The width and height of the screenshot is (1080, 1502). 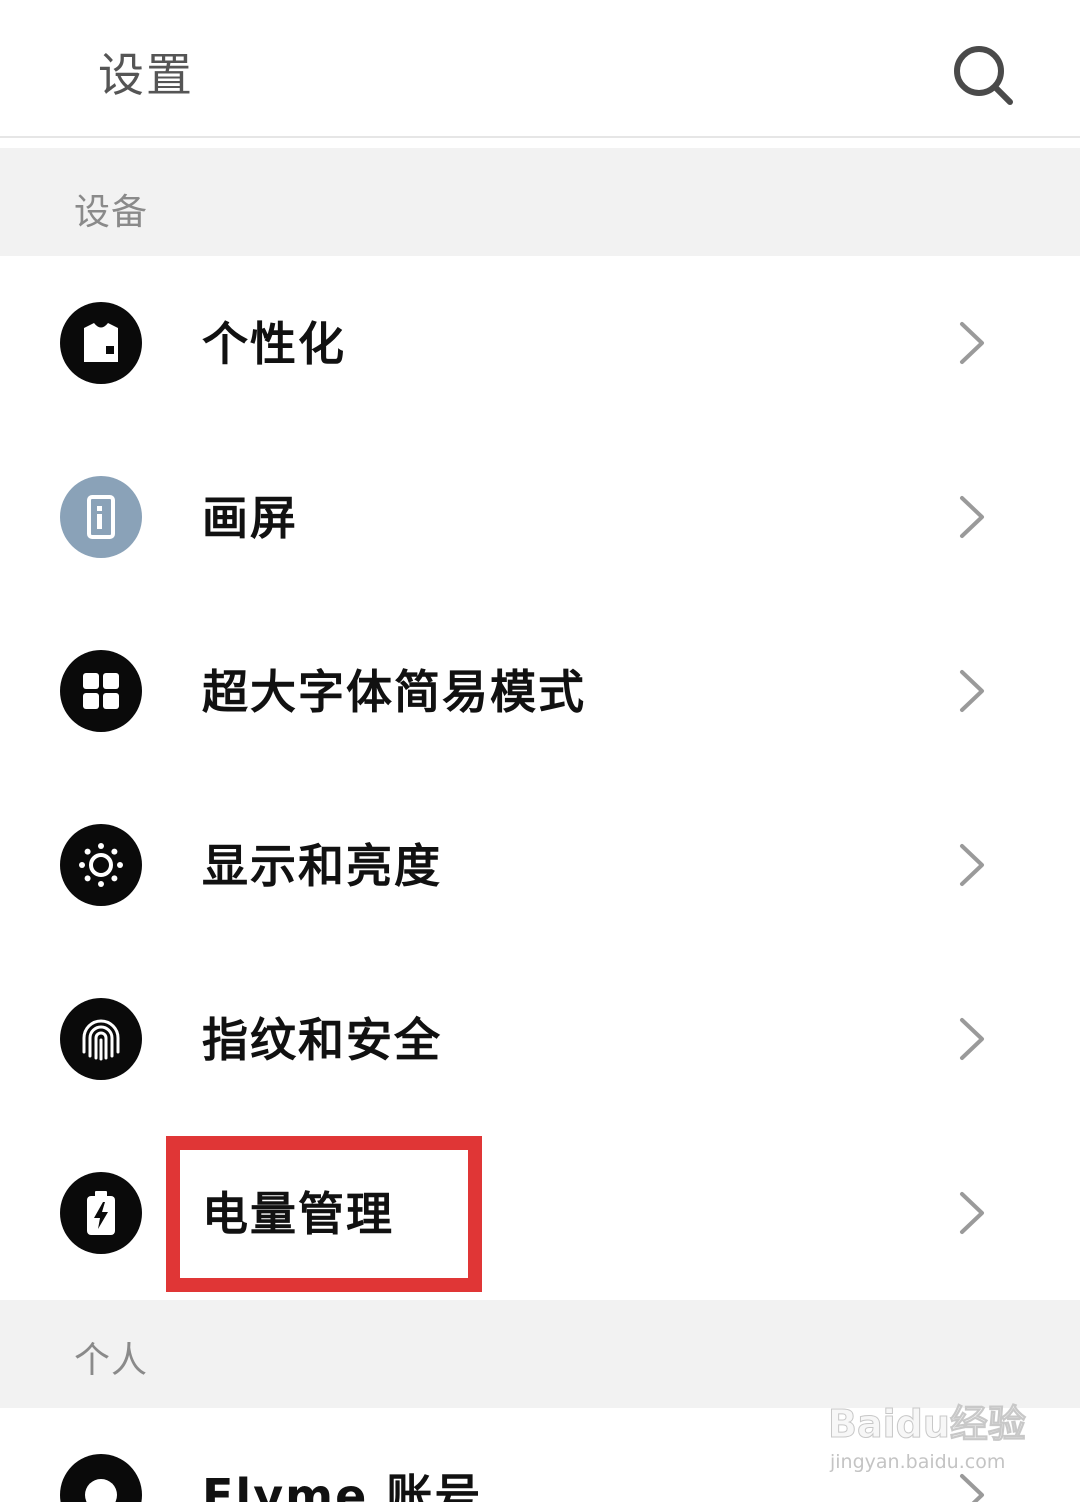 What do you see at coordinates (540, 1354) in the screenshot?
I see `section-header-personal: 个人` at bounding box center [540, 1354].